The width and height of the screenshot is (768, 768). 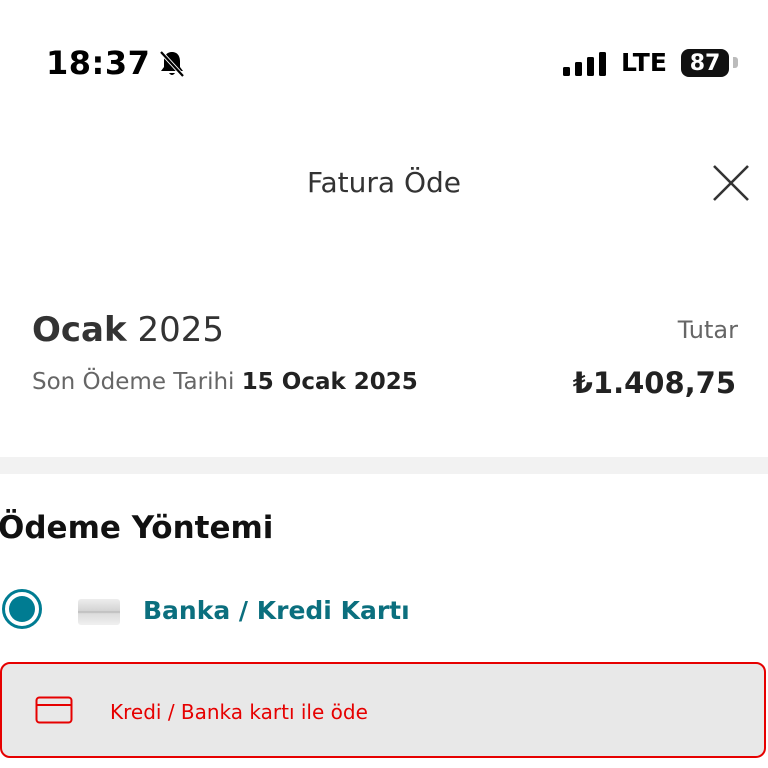 What do you see at coordinates (654, 383) in the screenshot?
I see `amount-value: ₺1.408,75` at bounding box center [654, 383].